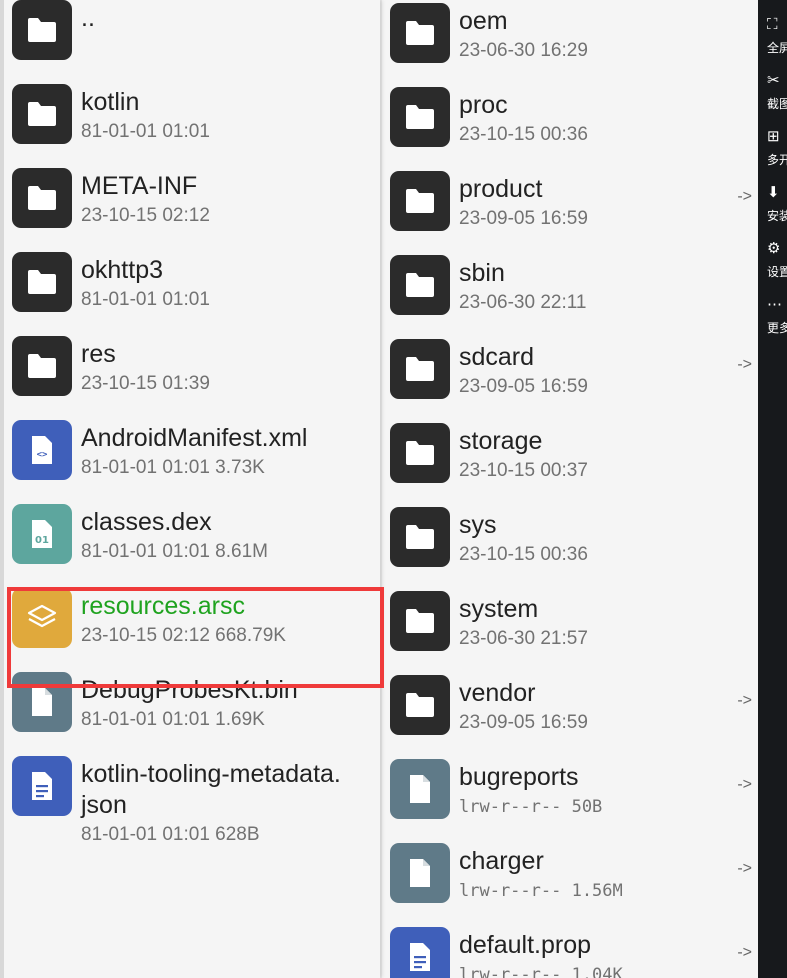 The image size is (787, 978). I want to click on file-name: system, so click(499, 609).